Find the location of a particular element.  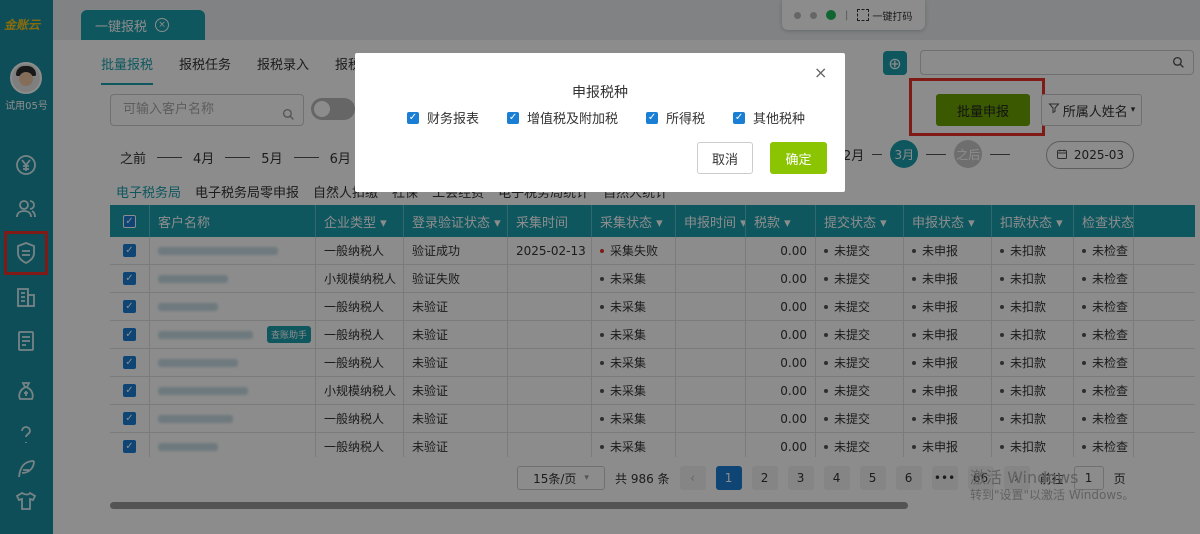

tax-type-options: ✓ 财务报表 ✓ 增值税及附加税 ✓ 所得税 ✓ 其他税种 is located at coordinates (606, 117).